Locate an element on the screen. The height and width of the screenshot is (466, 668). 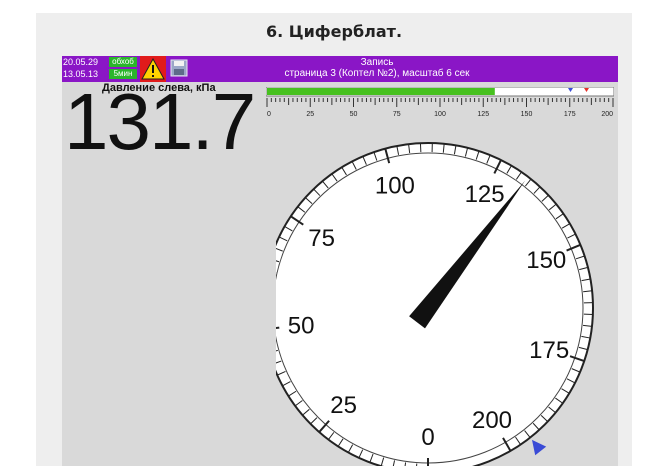
dial-label: 75 is located at coordinates (321, 238).